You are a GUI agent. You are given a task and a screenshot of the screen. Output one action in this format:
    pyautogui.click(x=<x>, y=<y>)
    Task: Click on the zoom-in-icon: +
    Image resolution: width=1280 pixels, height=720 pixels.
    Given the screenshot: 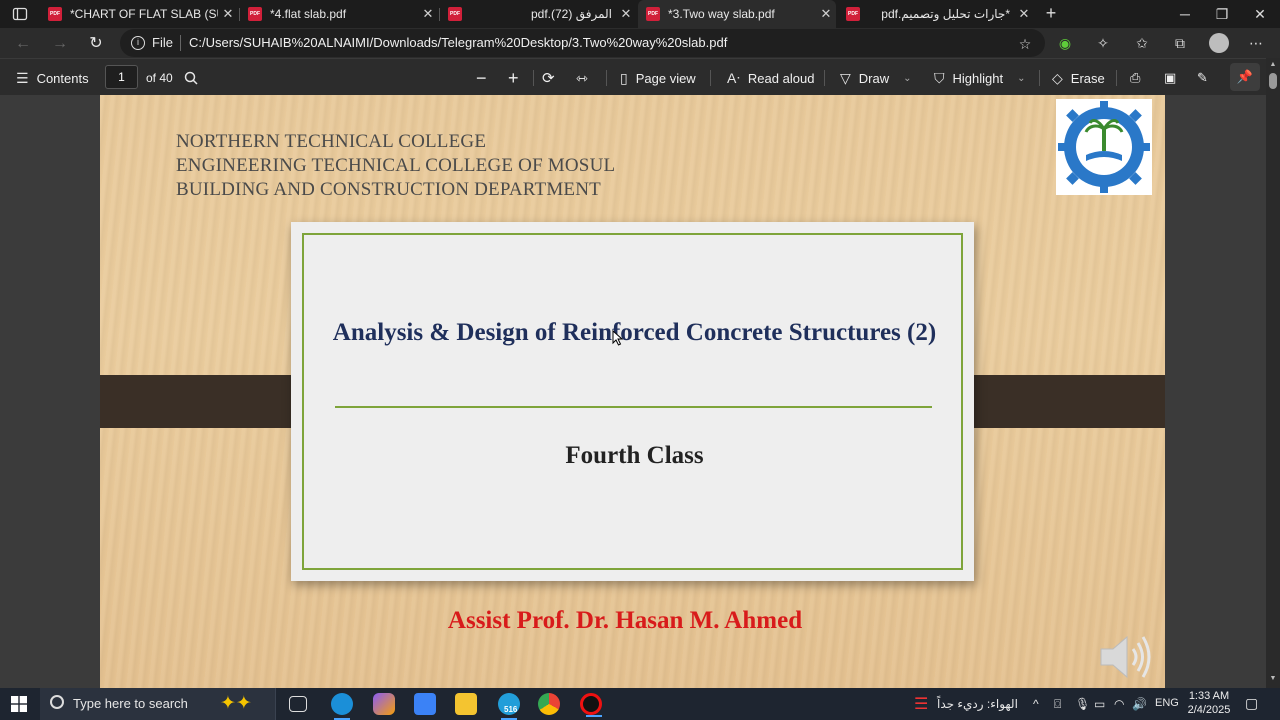 What is the action you would take?
    pyautogui.click(x=513, y=78)
    